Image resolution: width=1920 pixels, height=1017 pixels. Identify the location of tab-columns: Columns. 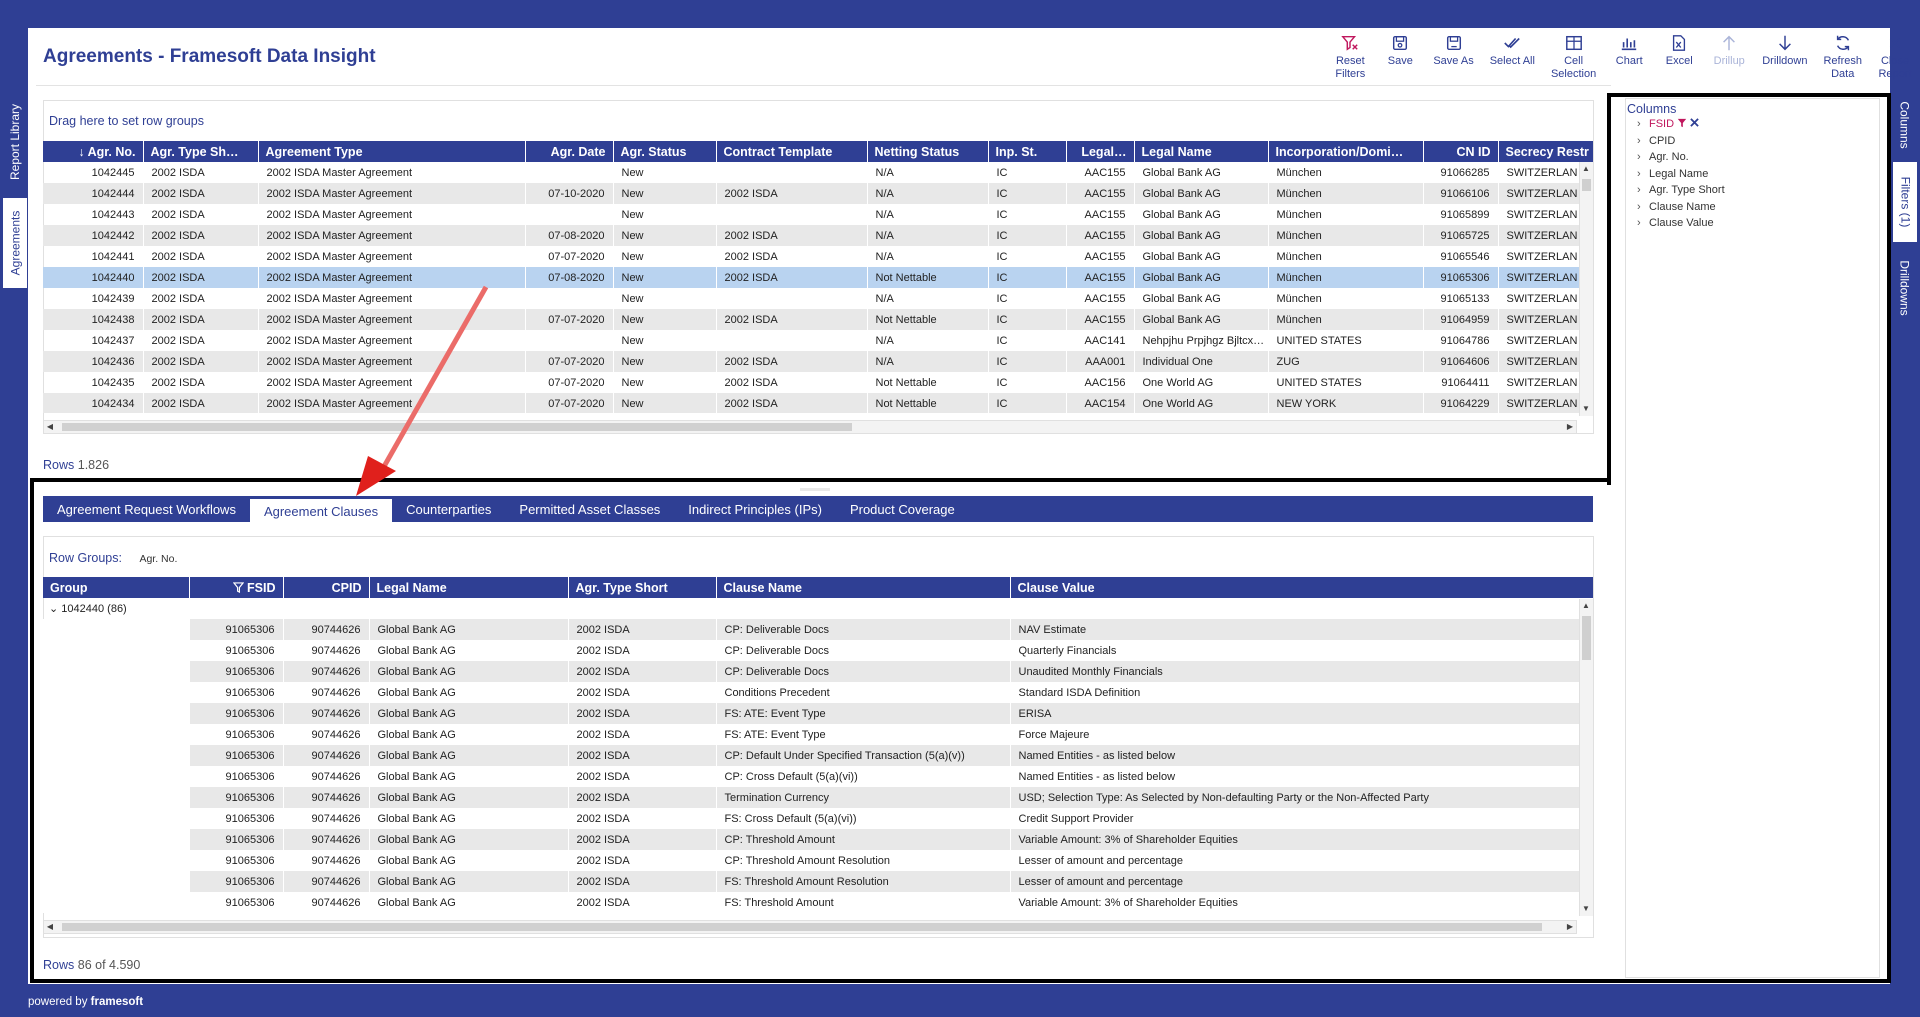
(1905, 125).